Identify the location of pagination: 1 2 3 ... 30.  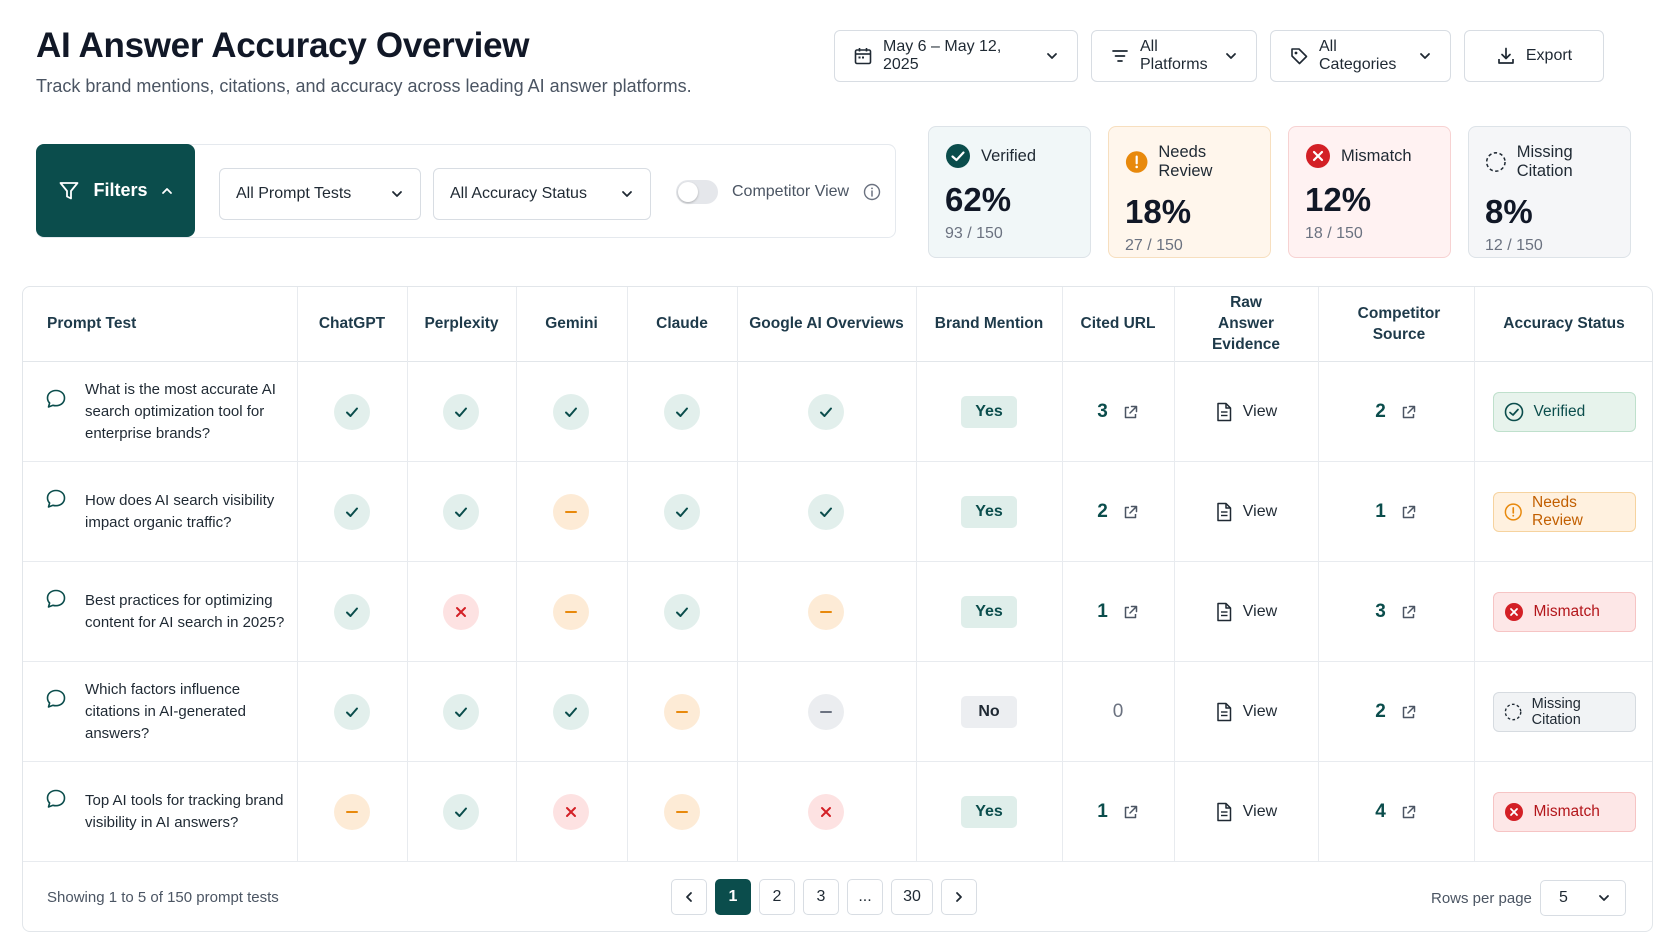
(824, 897).